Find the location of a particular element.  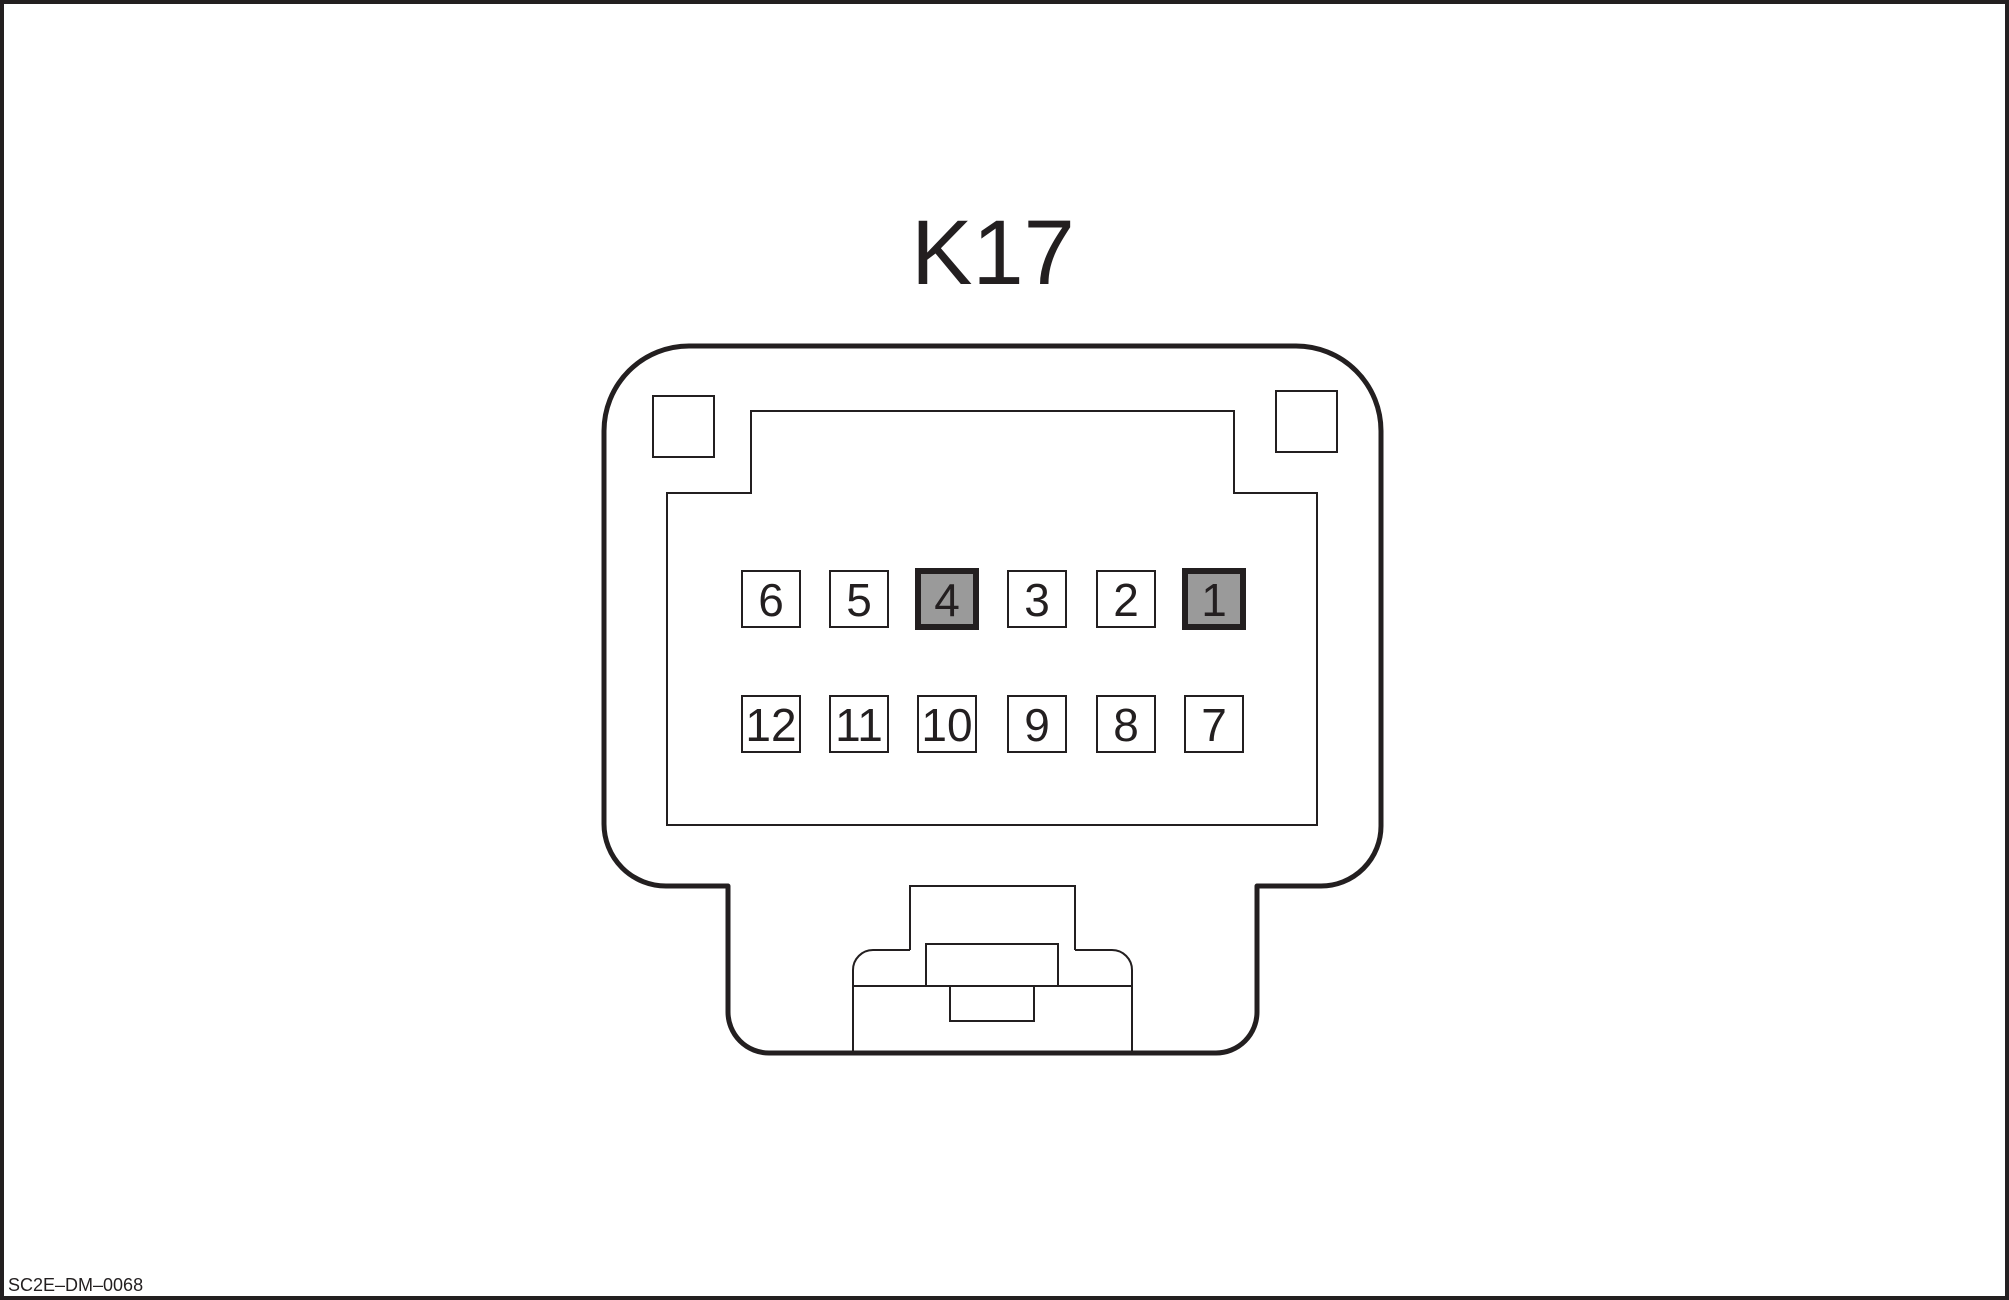

pin-number: 5 is located at coordinates (859, 600).